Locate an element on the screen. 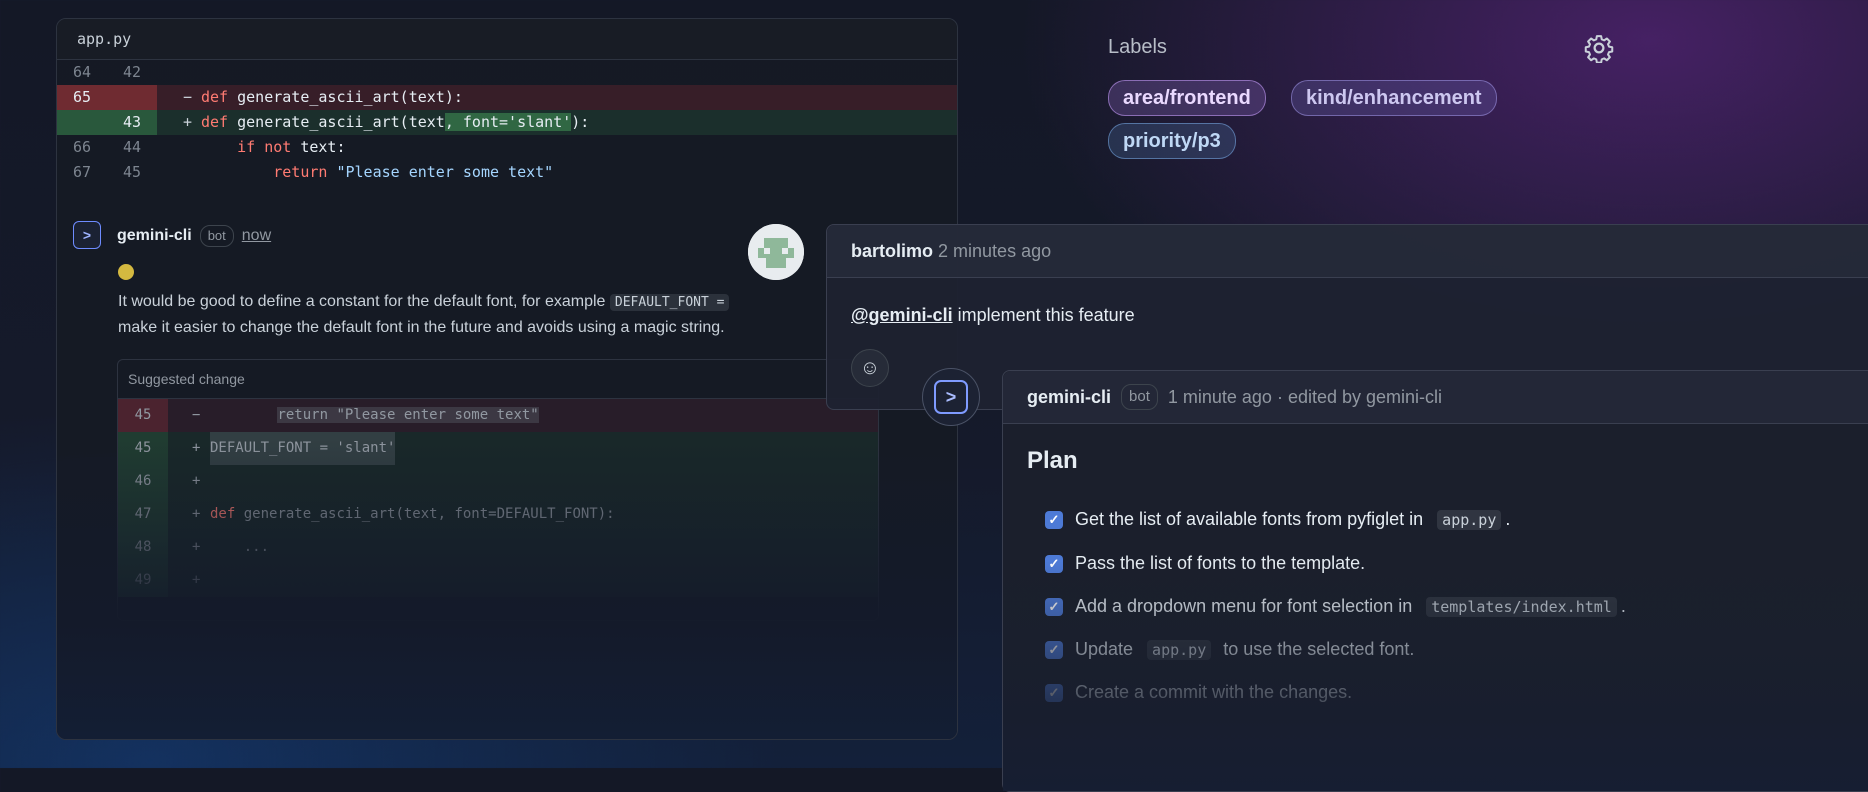 The image size is (1868, 792). diff-row: 66 44 if not text: is located at coordinates (507, 147).